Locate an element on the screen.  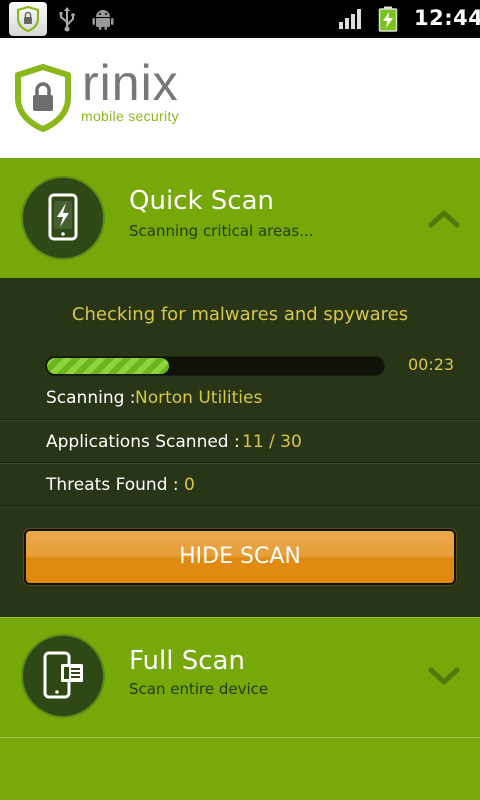
battery-charging-icon is located at coordinates (388, 19).